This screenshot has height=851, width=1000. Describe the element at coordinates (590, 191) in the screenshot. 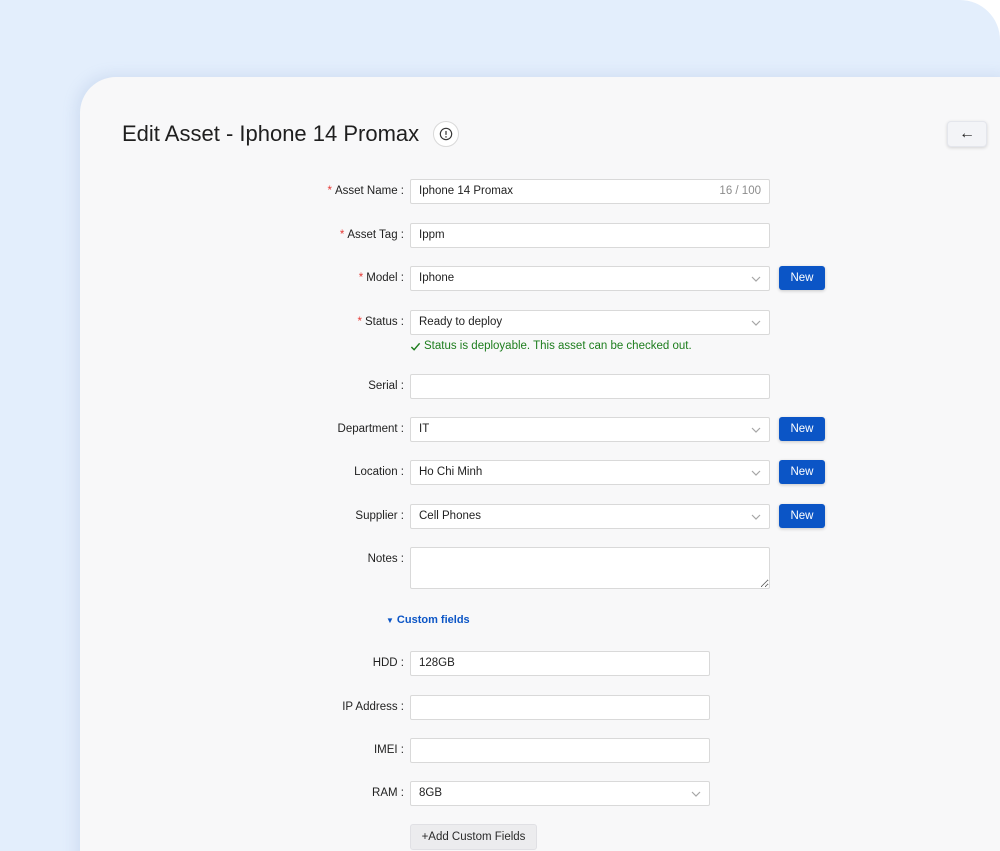

I see `asset-name-input: Iphone 14 Promax 16 / 100` at that location.